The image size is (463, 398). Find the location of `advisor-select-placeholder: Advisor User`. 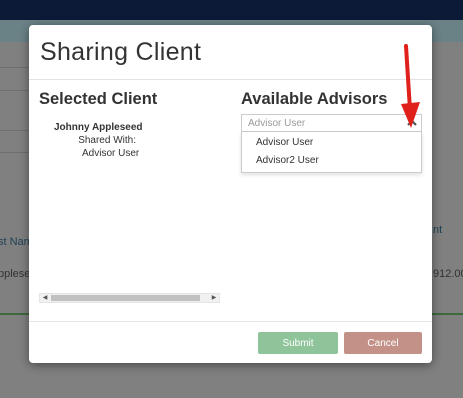

advisor-select-placeholder: Advisor User is located at coordinates (277, 123).